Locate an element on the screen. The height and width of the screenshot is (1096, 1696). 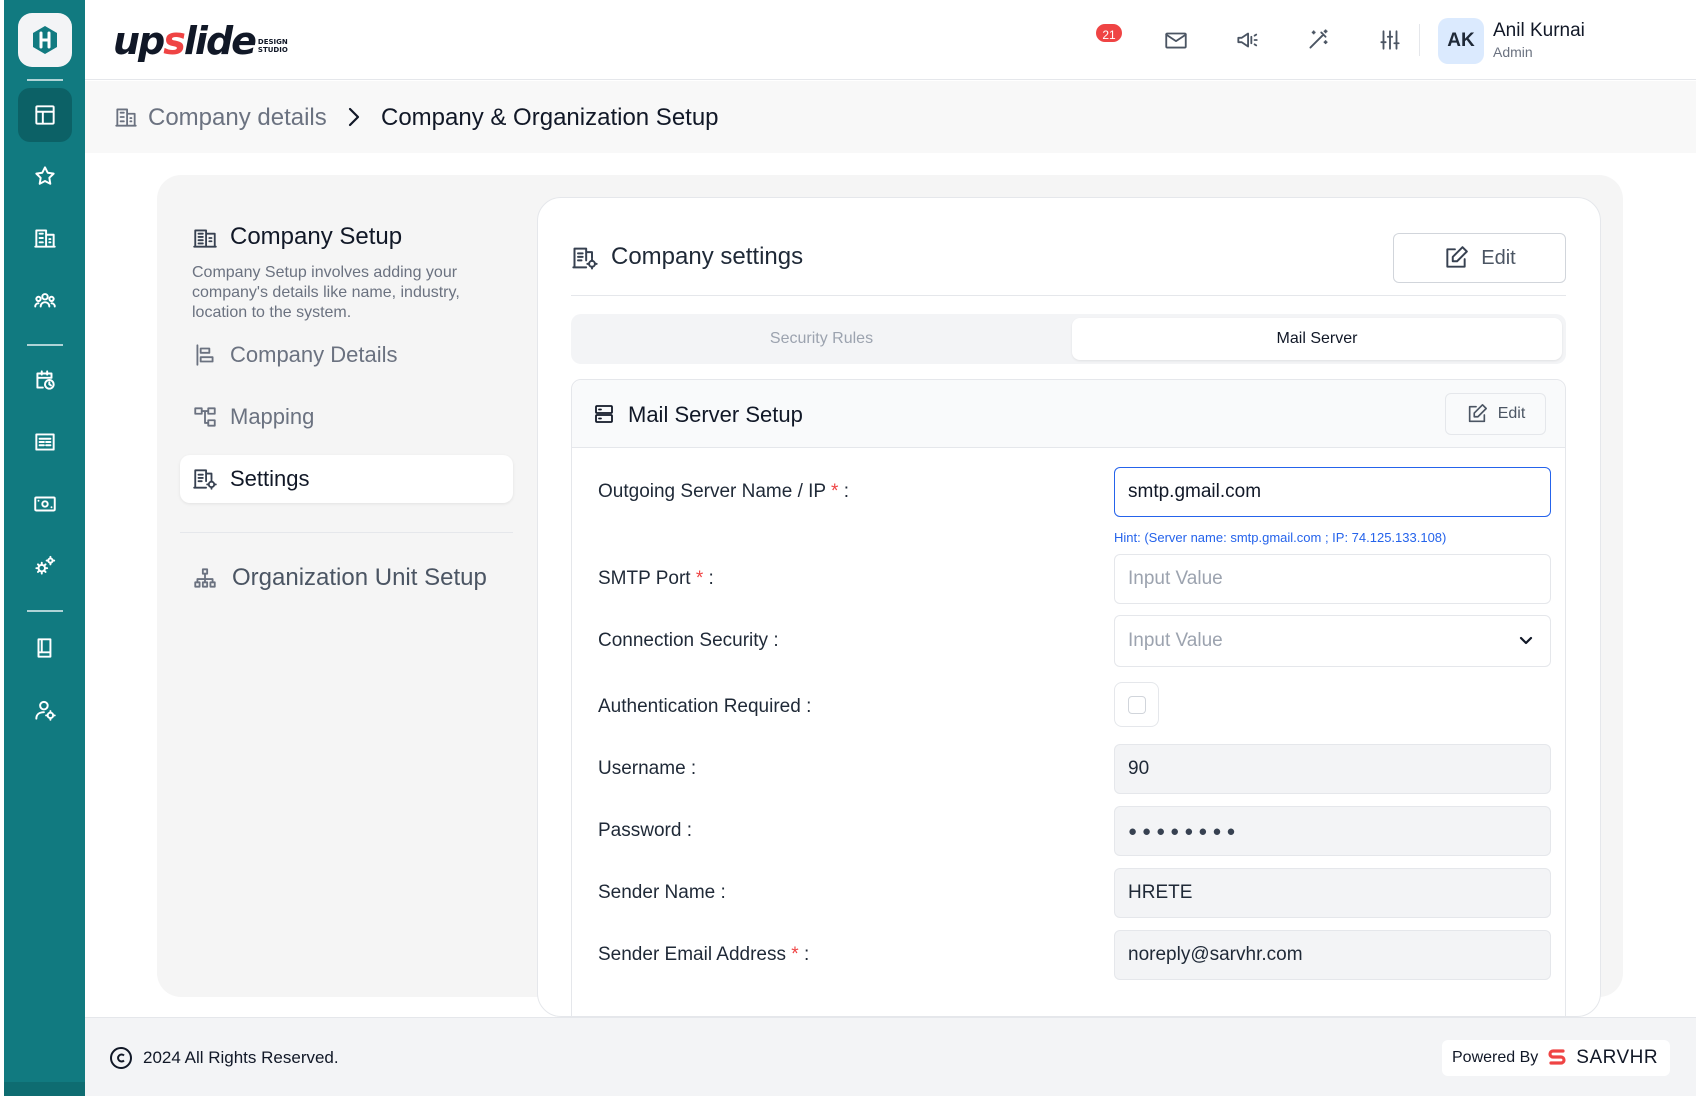
brand-wordmark: upslide is located at coordinates (185, 41).